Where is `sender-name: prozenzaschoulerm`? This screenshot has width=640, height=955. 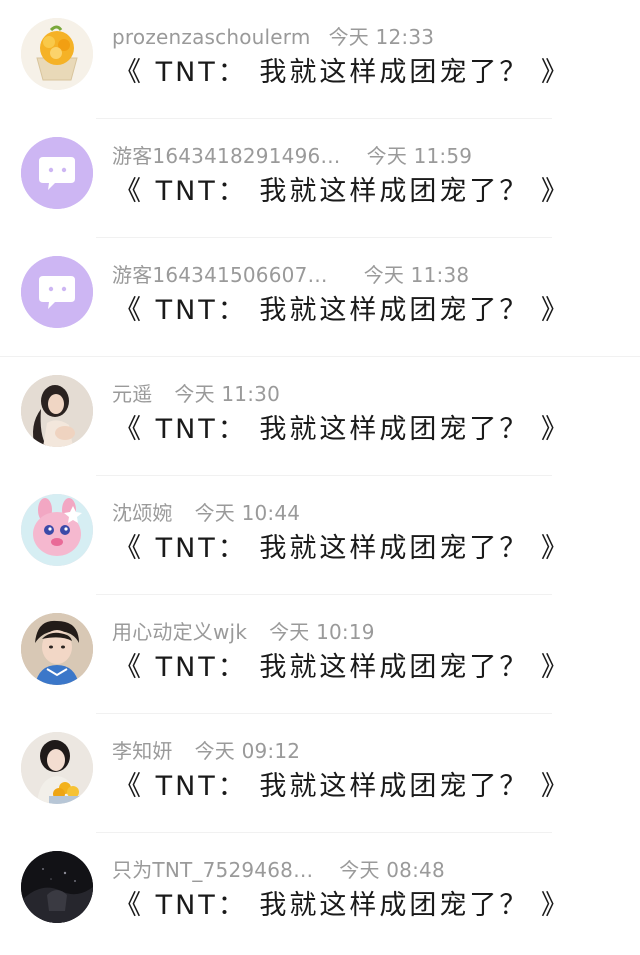 sender-name: prozenzaschoulerm is located at coordinates (211, 37).